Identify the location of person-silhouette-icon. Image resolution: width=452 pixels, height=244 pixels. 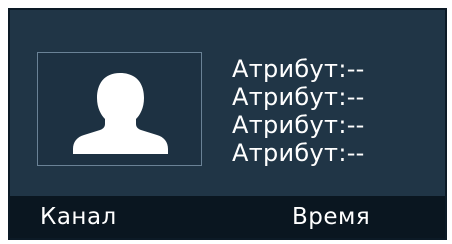
(120, 113).